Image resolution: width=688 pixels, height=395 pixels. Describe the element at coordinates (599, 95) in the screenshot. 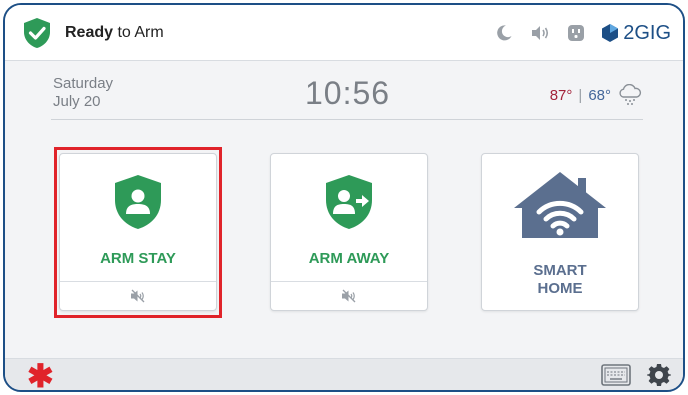

I see `temp-low: 68°` at that location.